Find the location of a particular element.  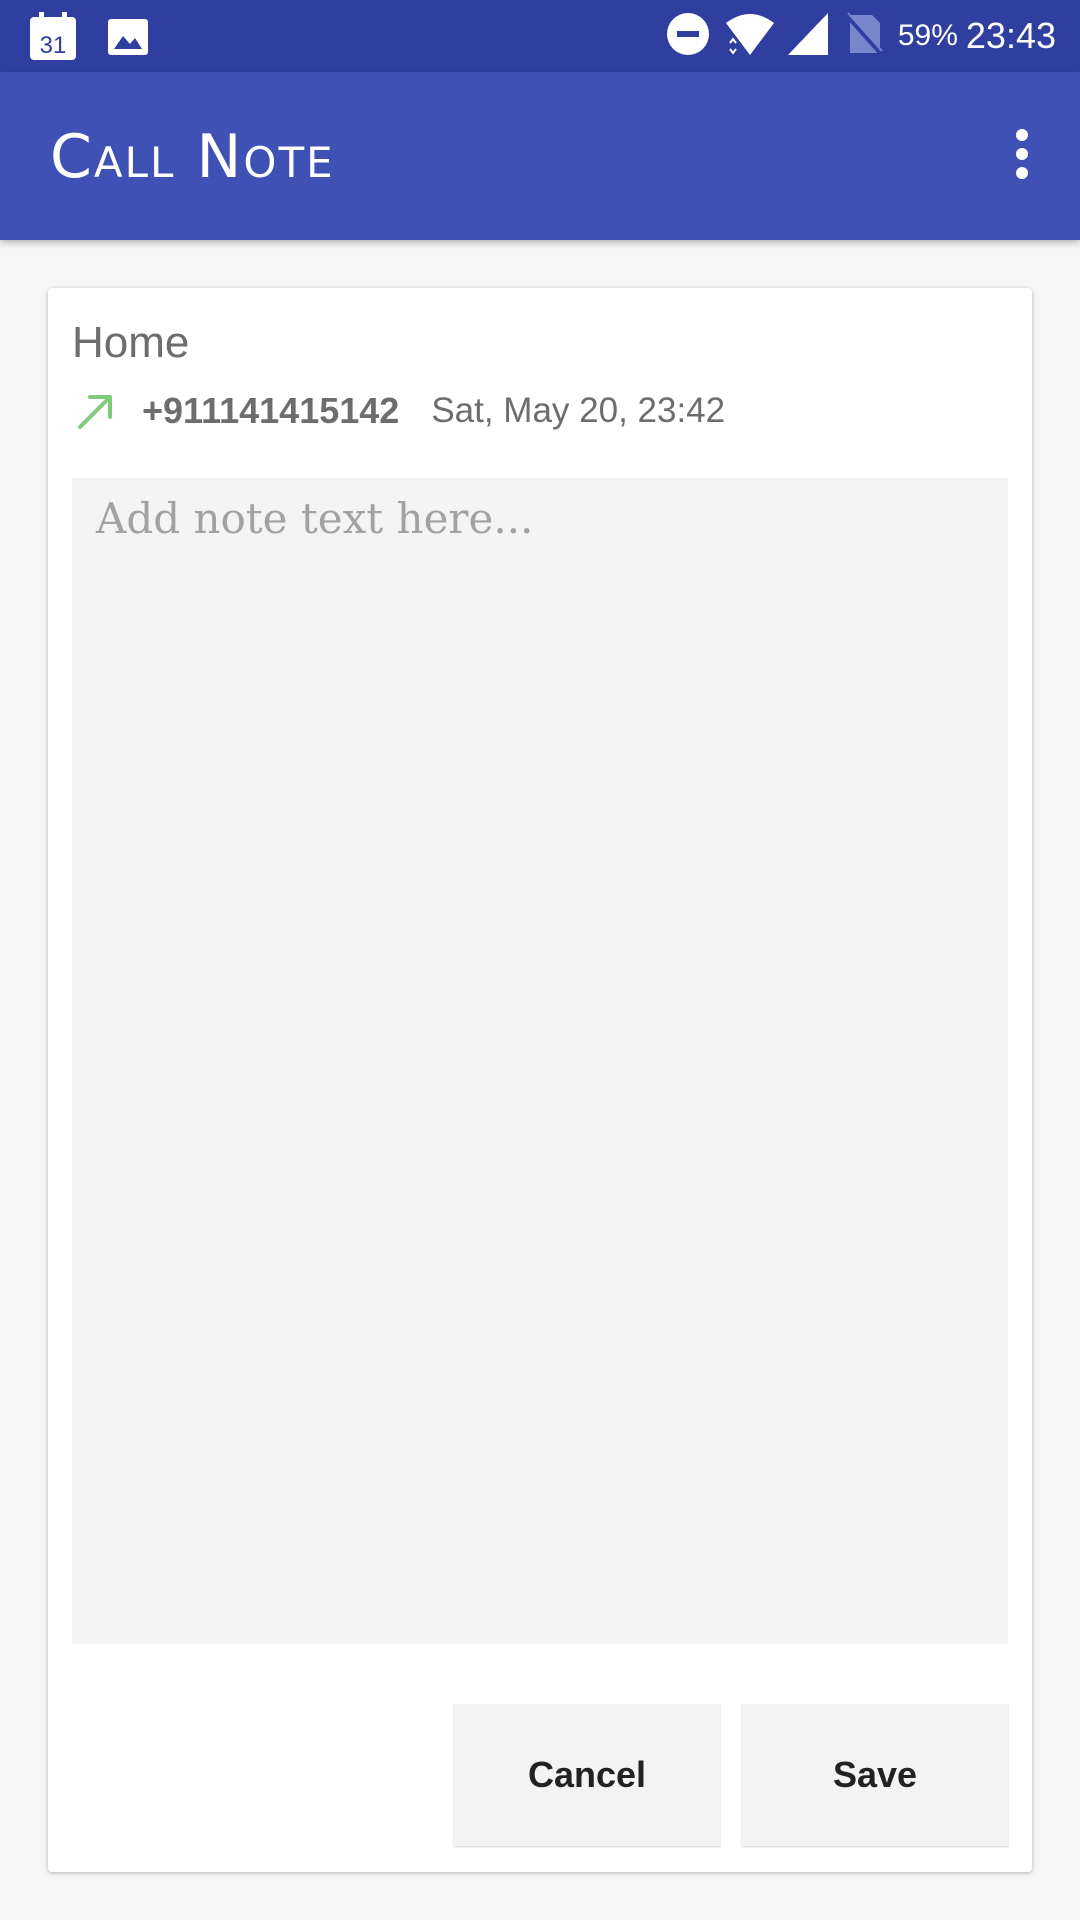

calendar-day: 31 is located at coordinates (53, 45).